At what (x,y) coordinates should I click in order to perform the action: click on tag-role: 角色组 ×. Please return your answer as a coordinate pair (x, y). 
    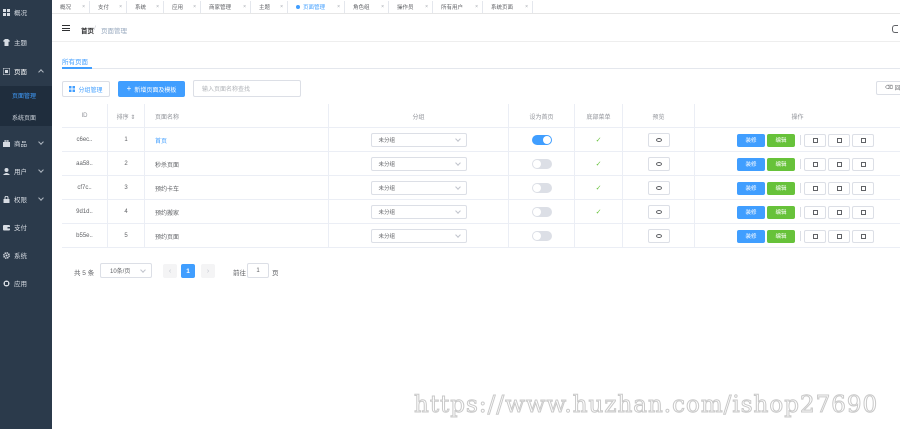
    Looking at the image, I should click on (367, 7).